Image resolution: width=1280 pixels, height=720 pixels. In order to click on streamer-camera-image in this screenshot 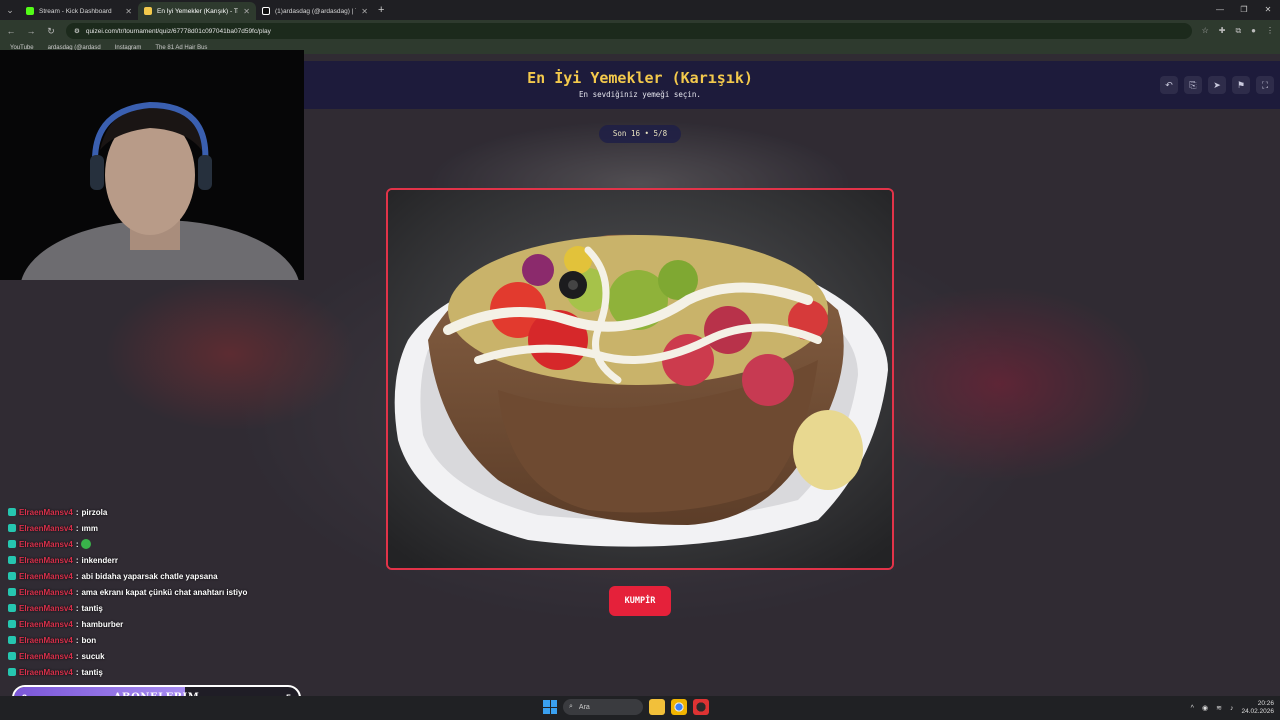, I will do `click(152, 165)`.